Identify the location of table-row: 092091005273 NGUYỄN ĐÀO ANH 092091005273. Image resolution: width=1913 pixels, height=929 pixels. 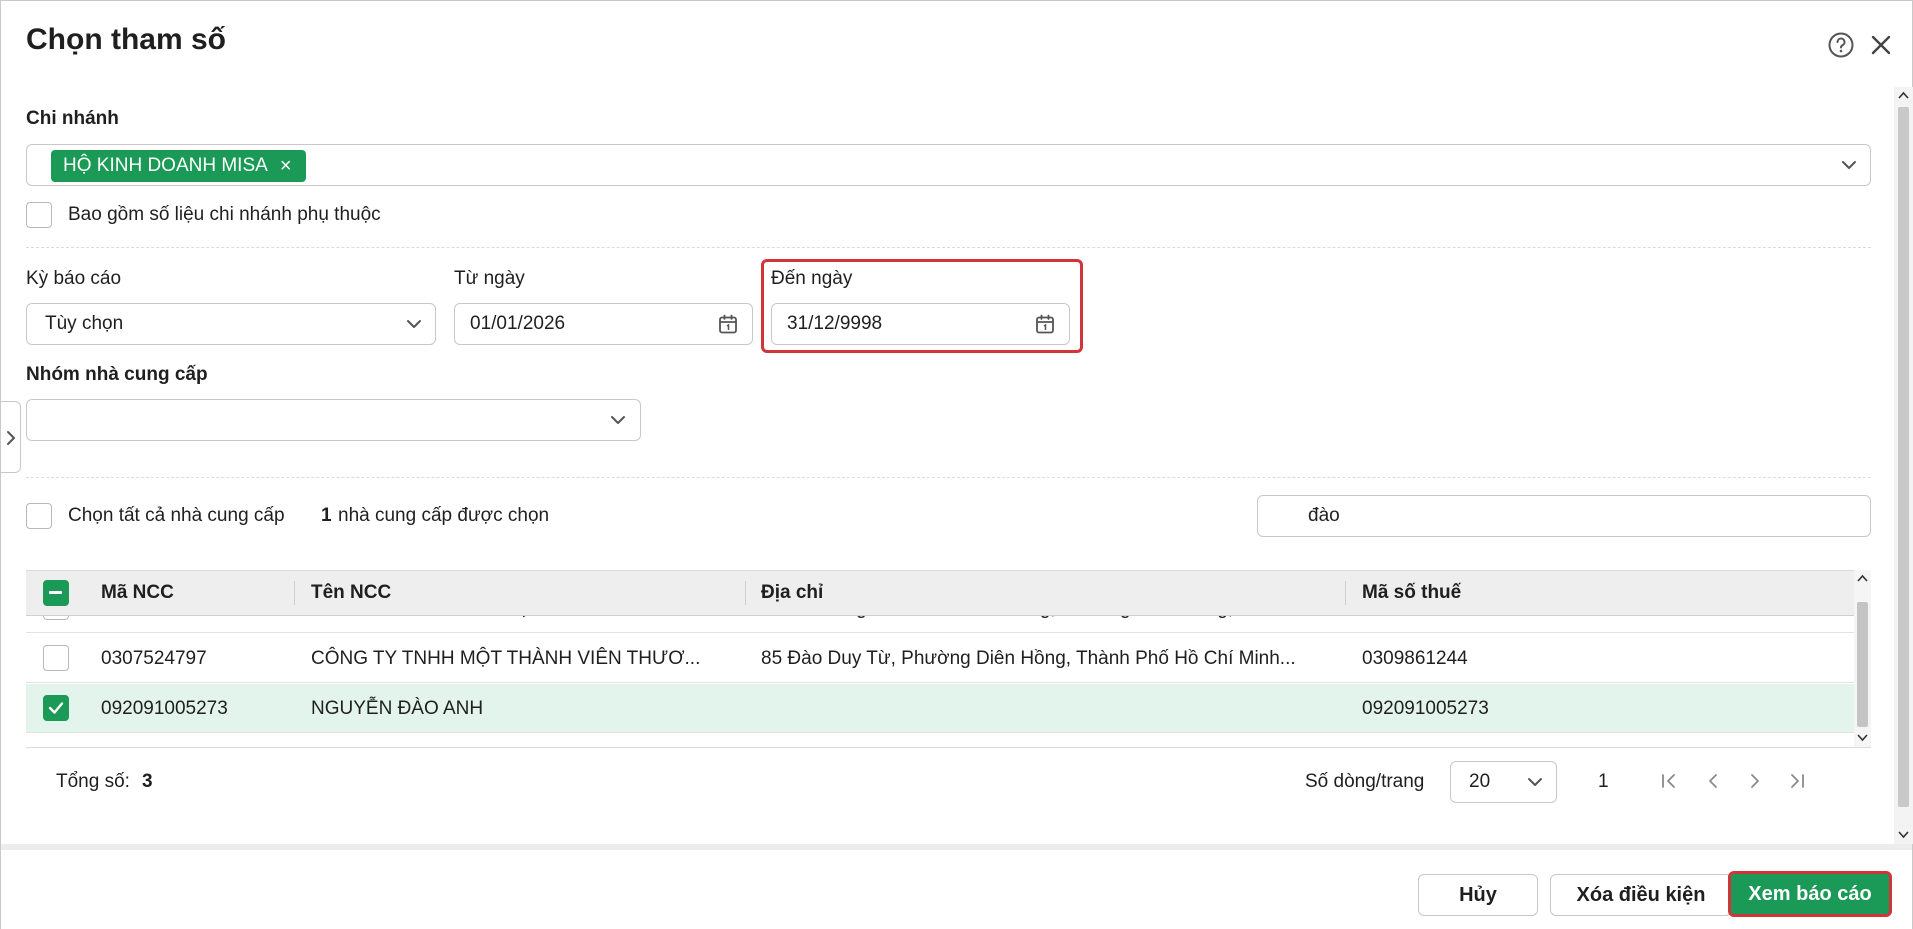
(940, 708).